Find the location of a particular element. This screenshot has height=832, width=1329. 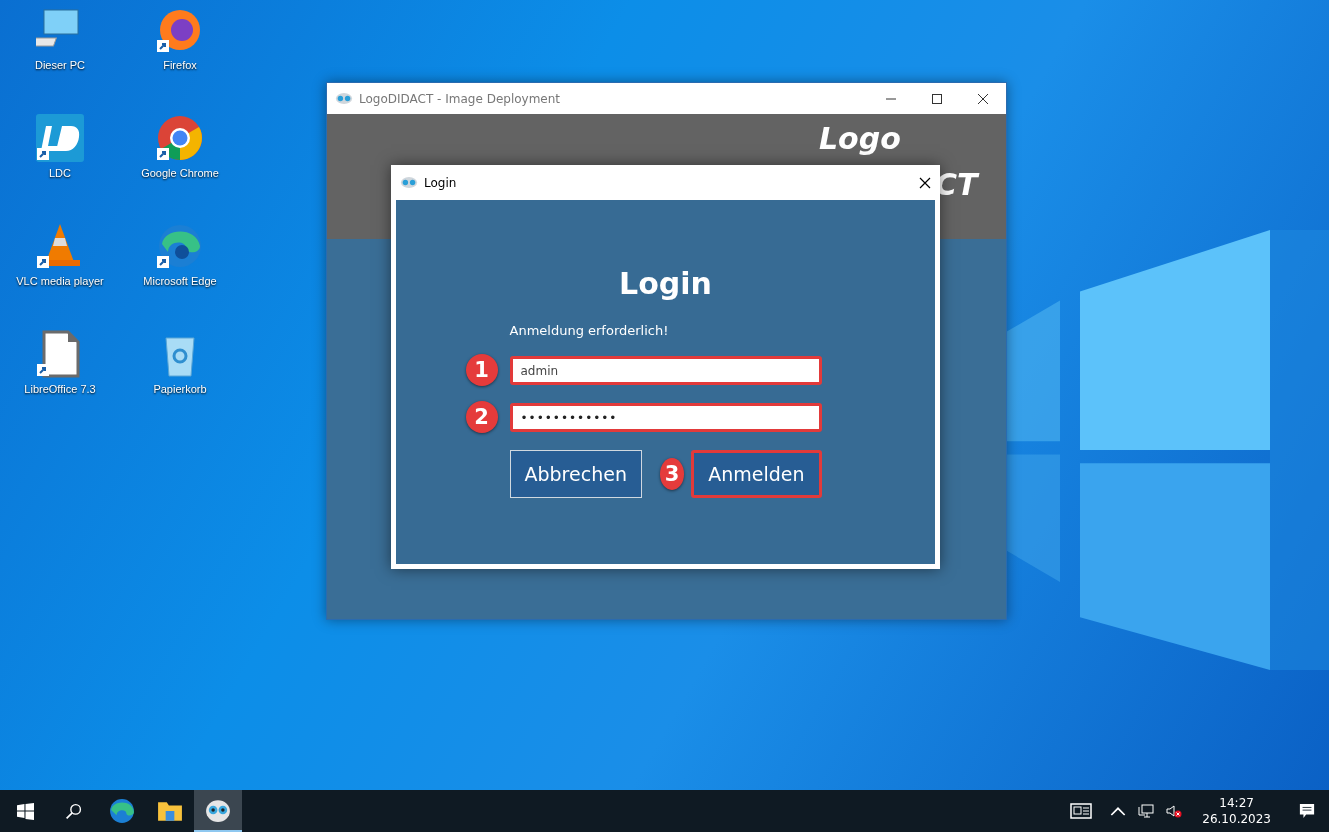

close-icon is located at coordinates (925, 182).